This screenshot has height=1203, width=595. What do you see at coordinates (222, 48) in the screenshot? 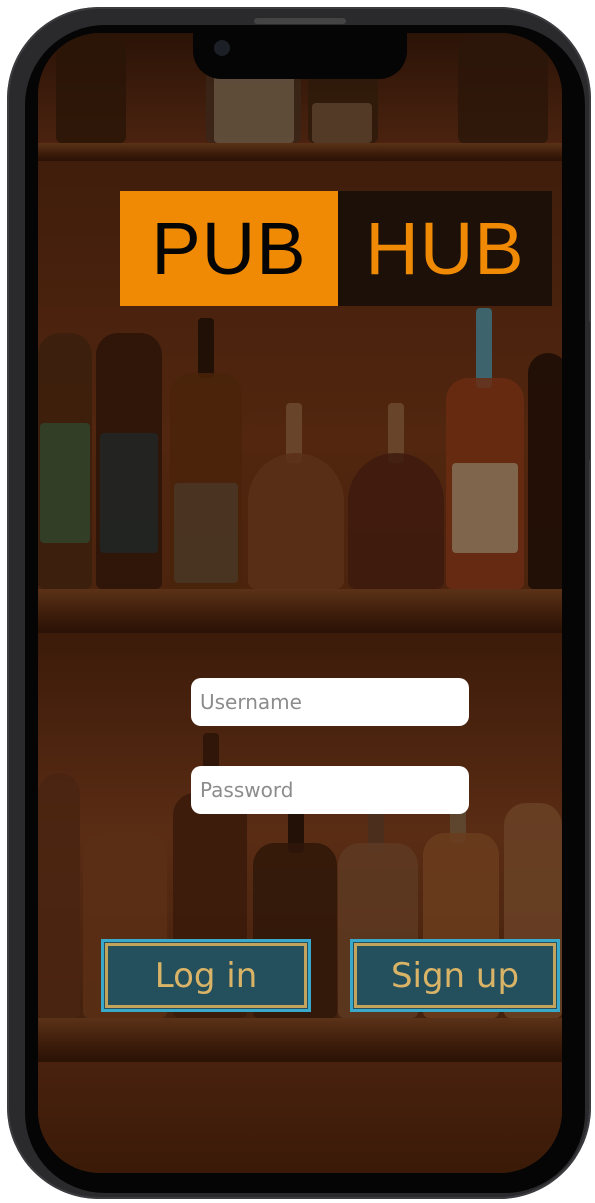
I see `front-camera` at bounding box center [222, 48].